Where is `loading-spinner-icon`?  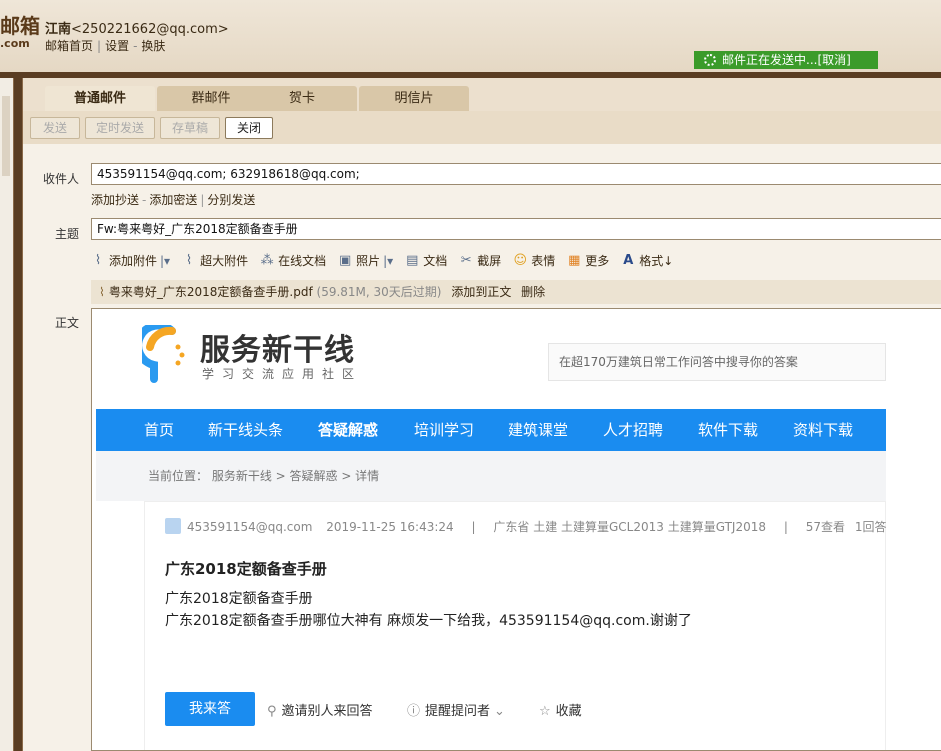 loading-spinner-icon is located at coordinates (710, 60).